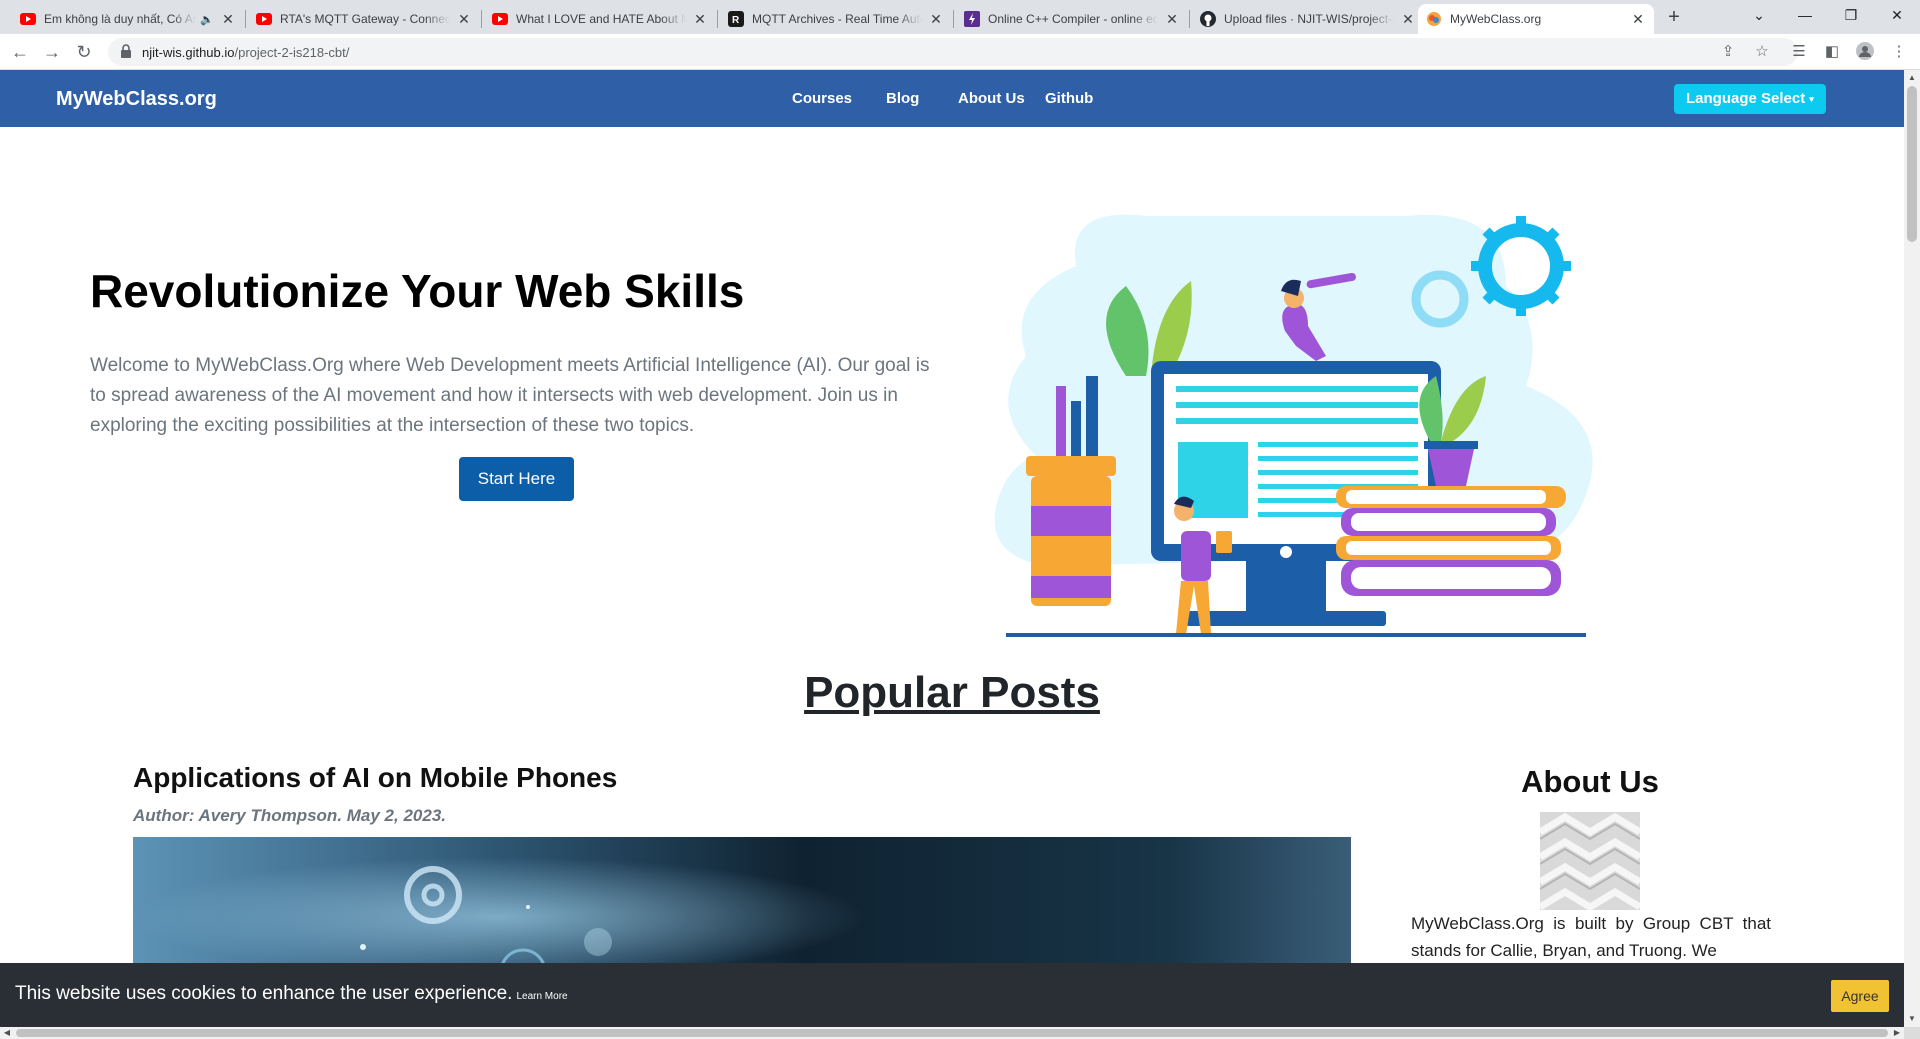 This screenshot has height=1039, width=1920. What do you see at coordinates (1762, 52) in the screenshot?
I see `bookmark-star-icon: ☆` at bounding box center [1762, 52].